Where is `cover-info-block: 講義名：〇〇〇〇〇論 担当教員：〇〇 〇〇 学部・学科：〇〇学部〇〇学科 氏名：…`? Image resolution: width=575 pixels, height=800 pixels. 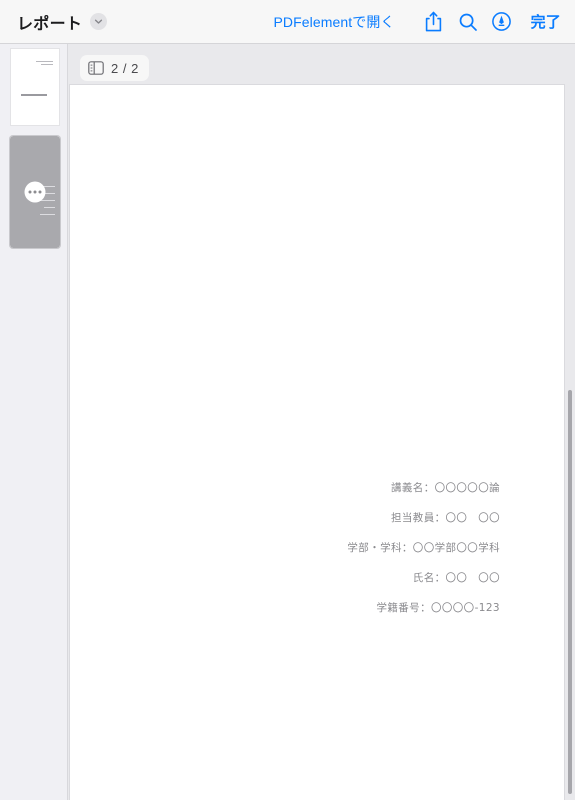
cover-info-block: 講義名：〇〇〇〇〇論 担当教員：〇〇 〇〇 学部・学科：〇〇学部〇〇学科 氏名：… is located at coordinates (423, 548).